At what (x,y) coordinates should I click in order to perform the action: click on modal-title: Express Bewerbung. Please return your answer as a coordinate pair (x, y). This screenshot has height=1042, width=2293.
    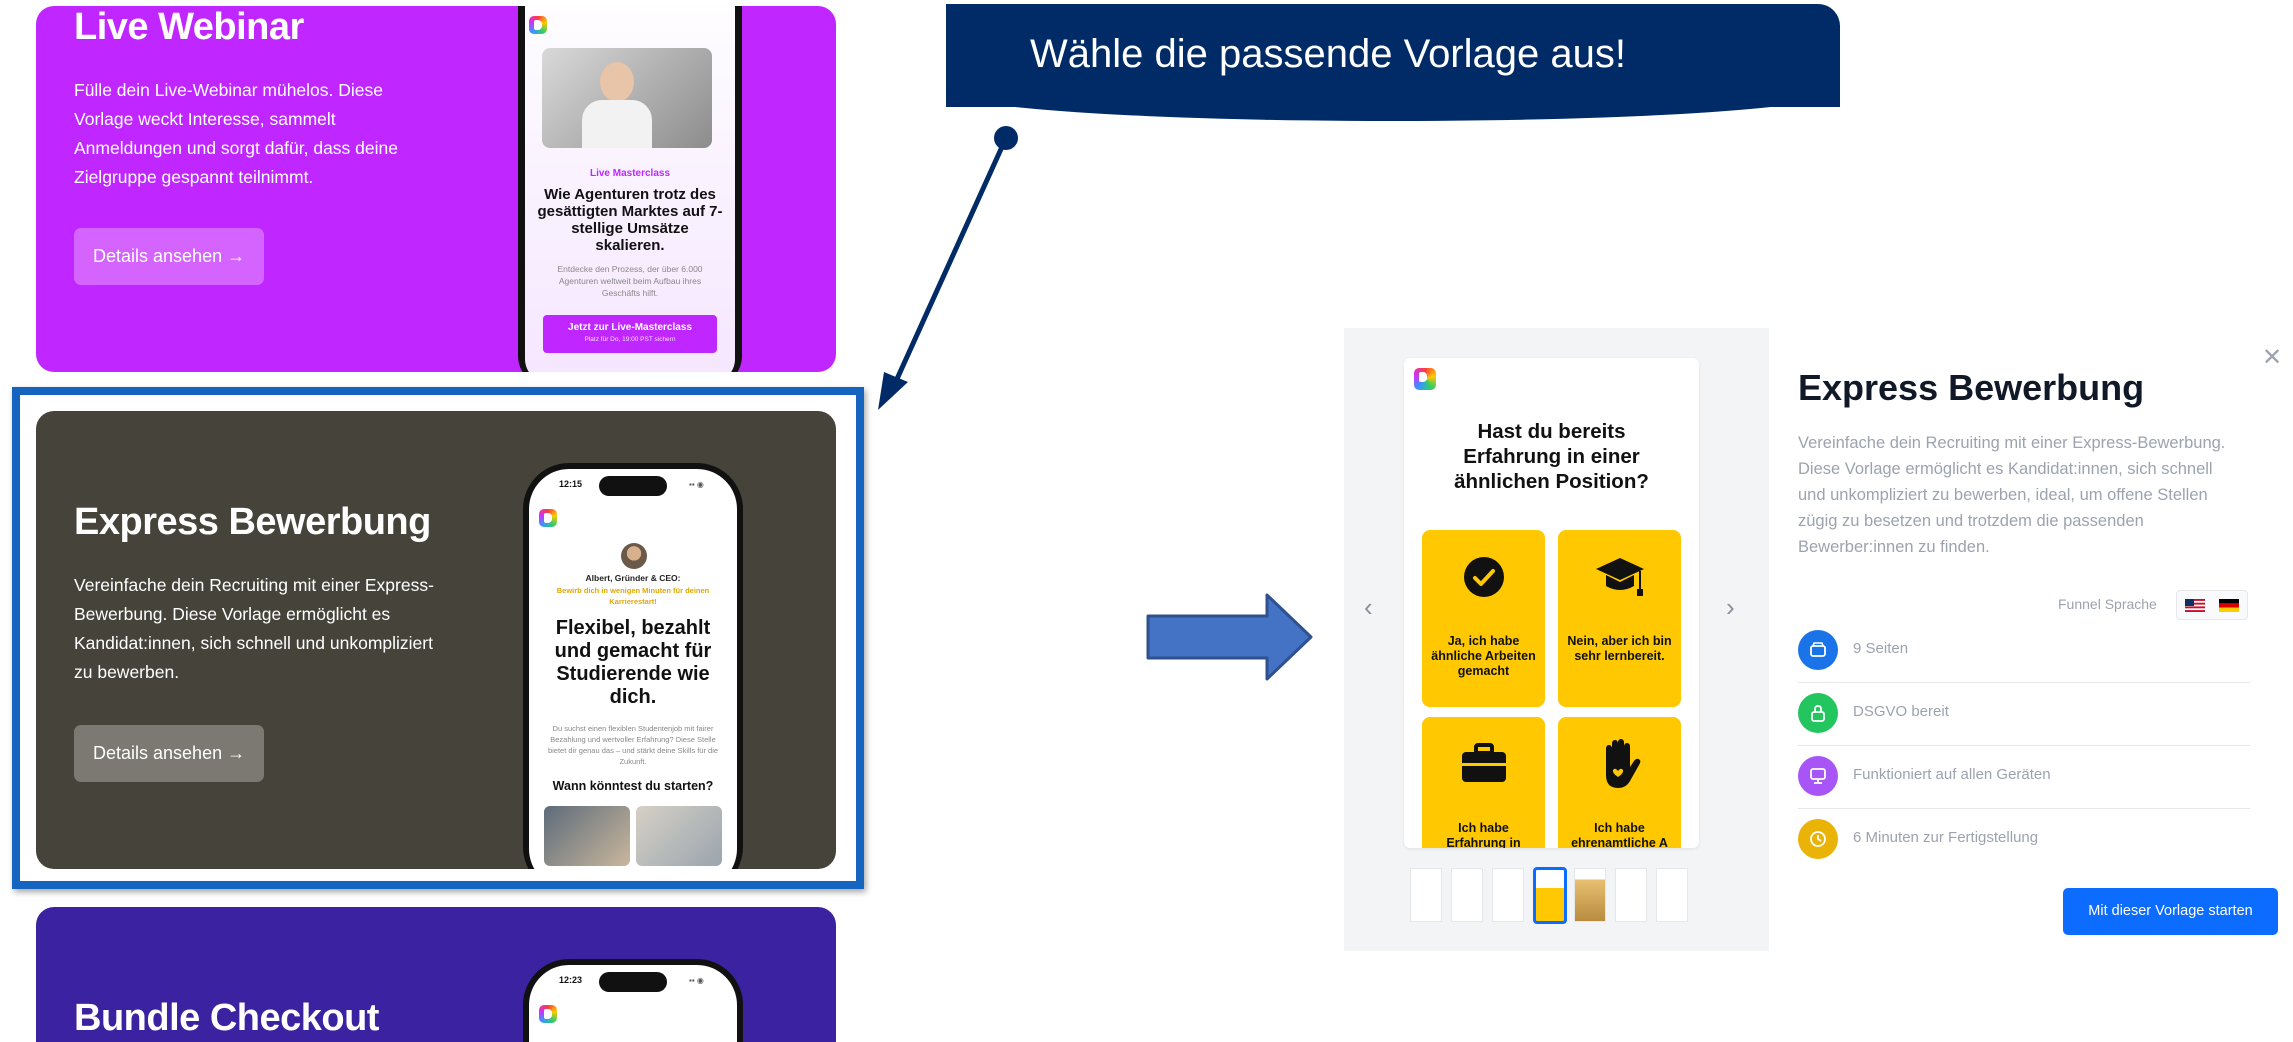
    Looking at the image, I should click on (1971, 387).